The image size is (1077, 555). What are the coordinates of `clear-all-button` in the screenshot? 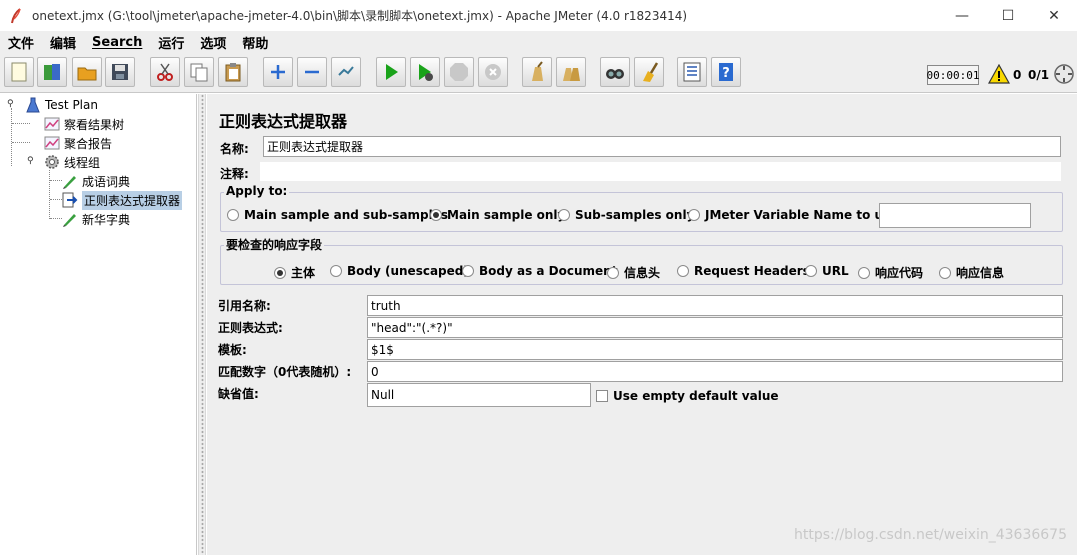 It's located at (571, 72).